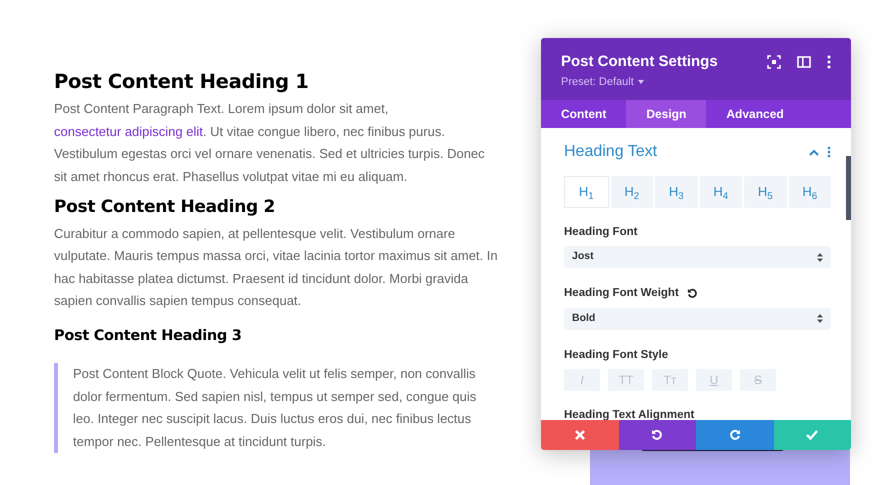 Image resolution: width=880 pixels, height=485 pixels. Describe the element at coordinates (755, 114) in the screenshot. I see `panel-tab: Advanced` at that location.